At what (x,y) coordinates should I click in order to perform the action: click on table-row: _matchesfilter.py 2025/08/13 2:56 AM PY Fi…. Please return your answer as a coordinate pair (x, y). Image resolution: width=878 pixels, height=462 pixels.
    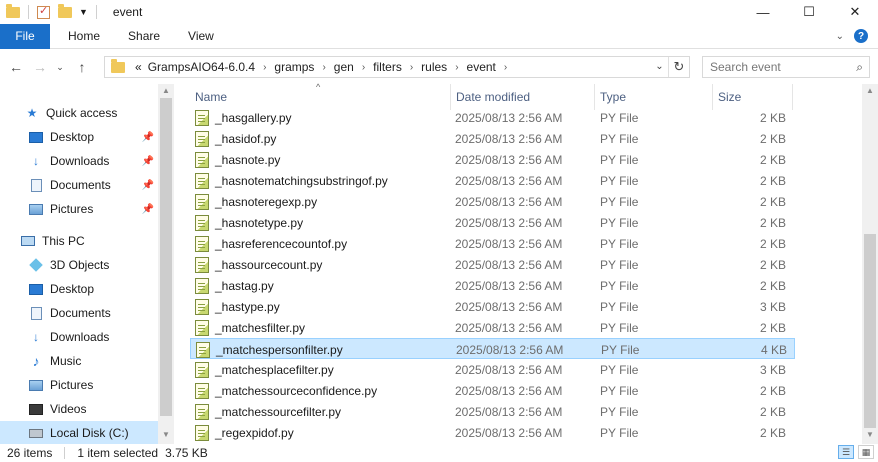
    Looking at the image, I should click on (492, 327).